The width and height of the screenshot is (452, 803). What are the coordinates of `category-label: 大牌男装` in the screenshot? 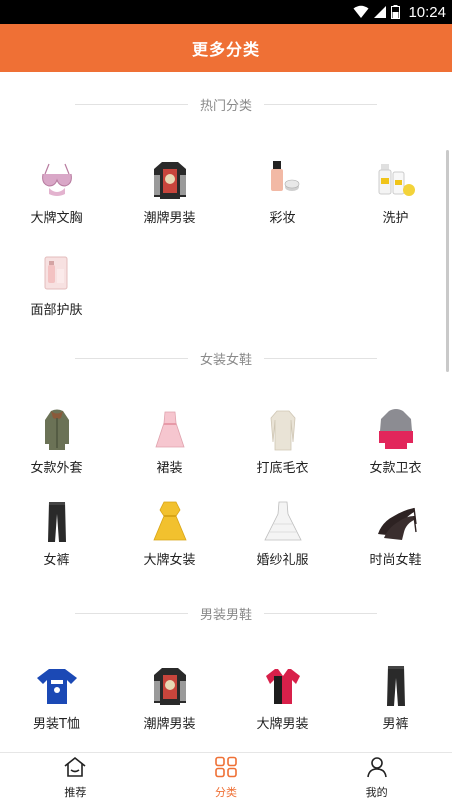 It's located at (282, 724).